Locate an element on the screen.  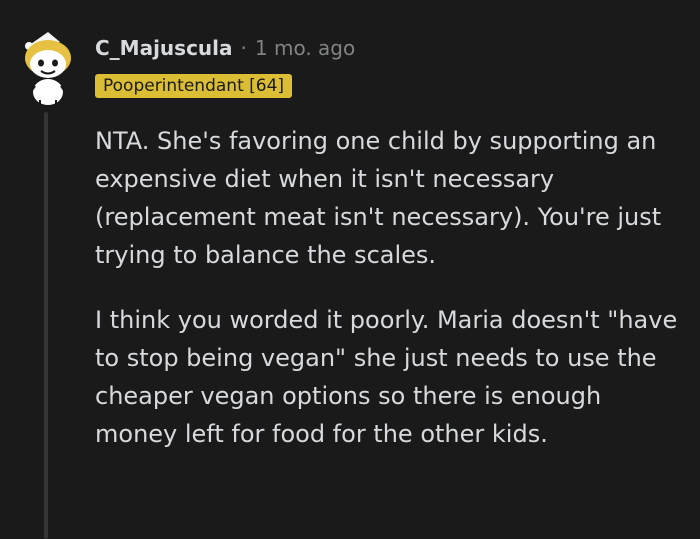
comment-header: C_Majuscula · 1 mo. ago is located at coordinates (225, 48).